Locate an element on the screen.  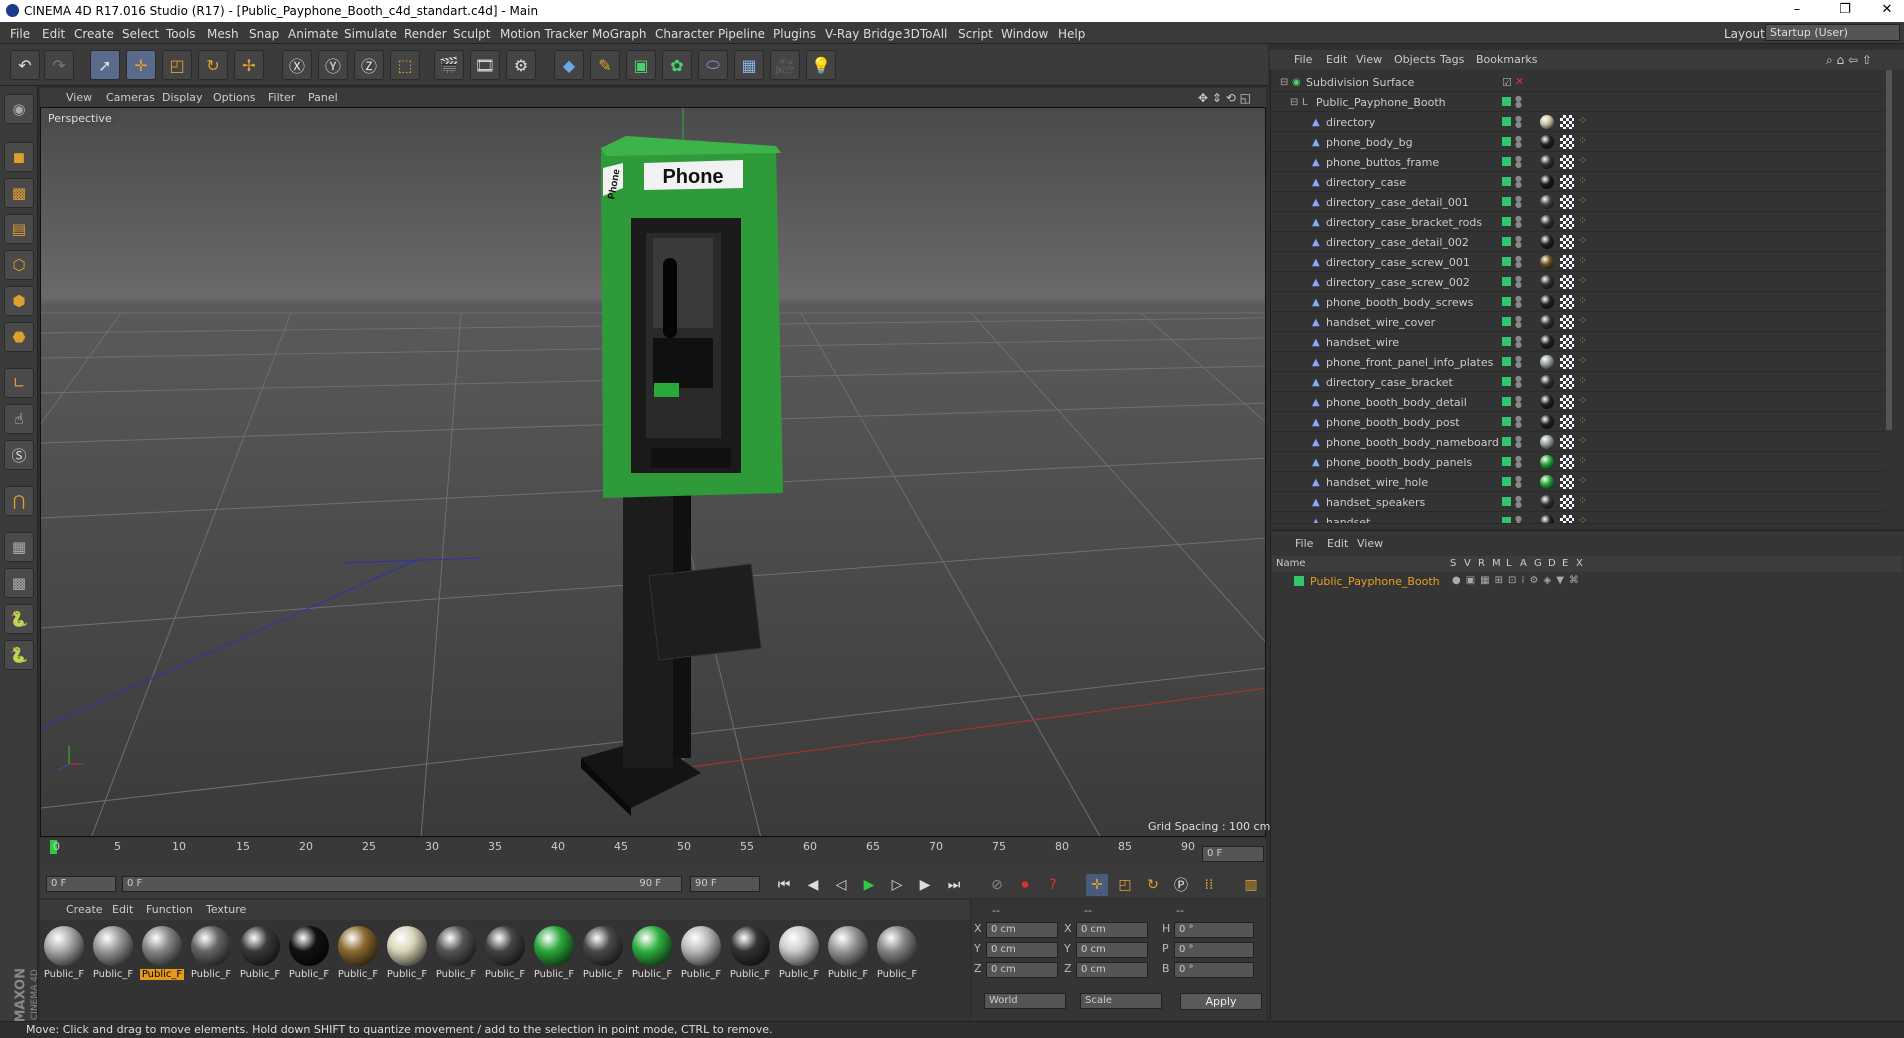
menu-motion-tracker: Motion Tracker is located at coordinates (544, 34).